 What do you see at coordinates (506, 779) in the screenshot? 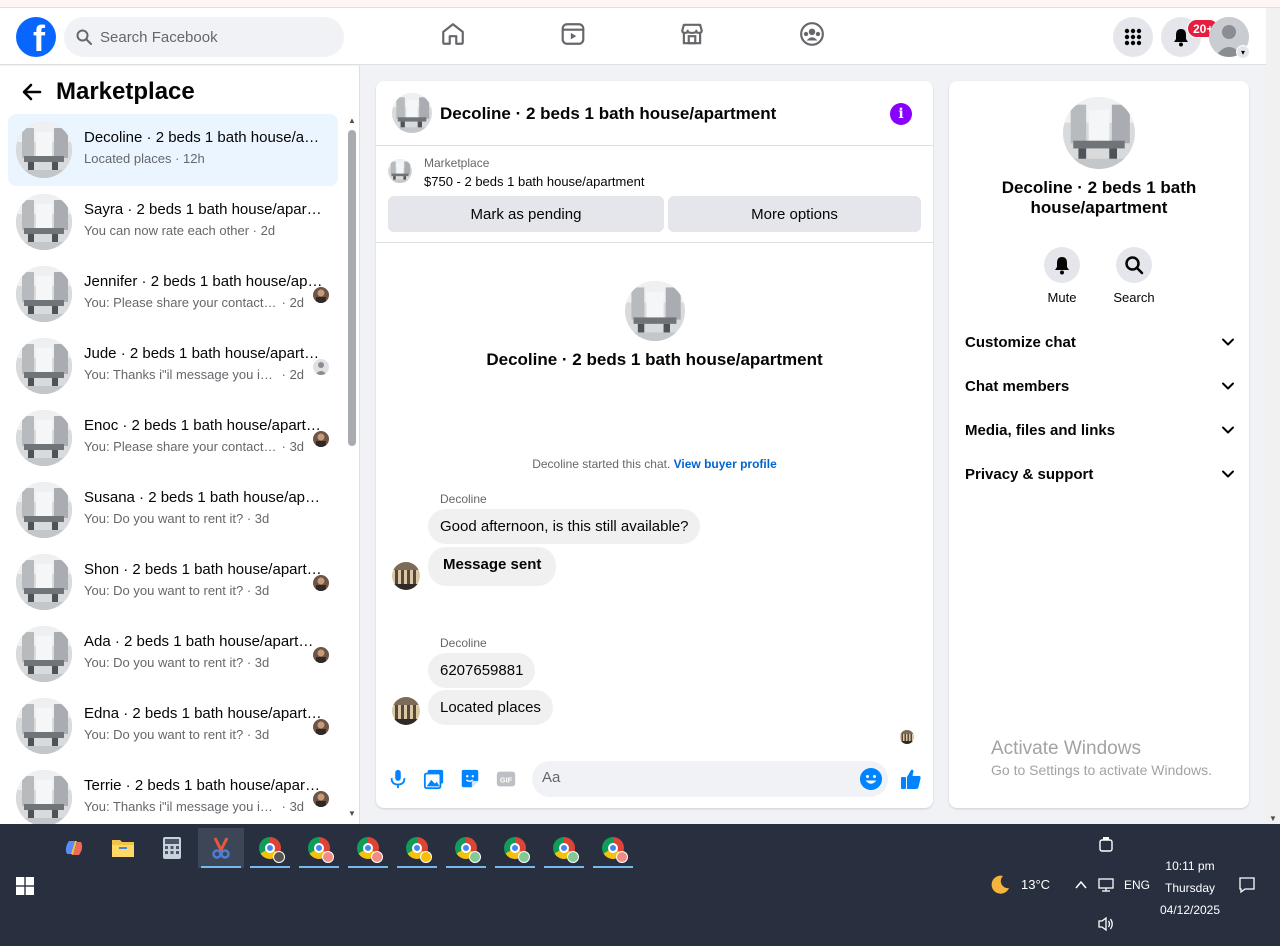
I see `gif-icon: GIF` at bounding box center [506, 779].